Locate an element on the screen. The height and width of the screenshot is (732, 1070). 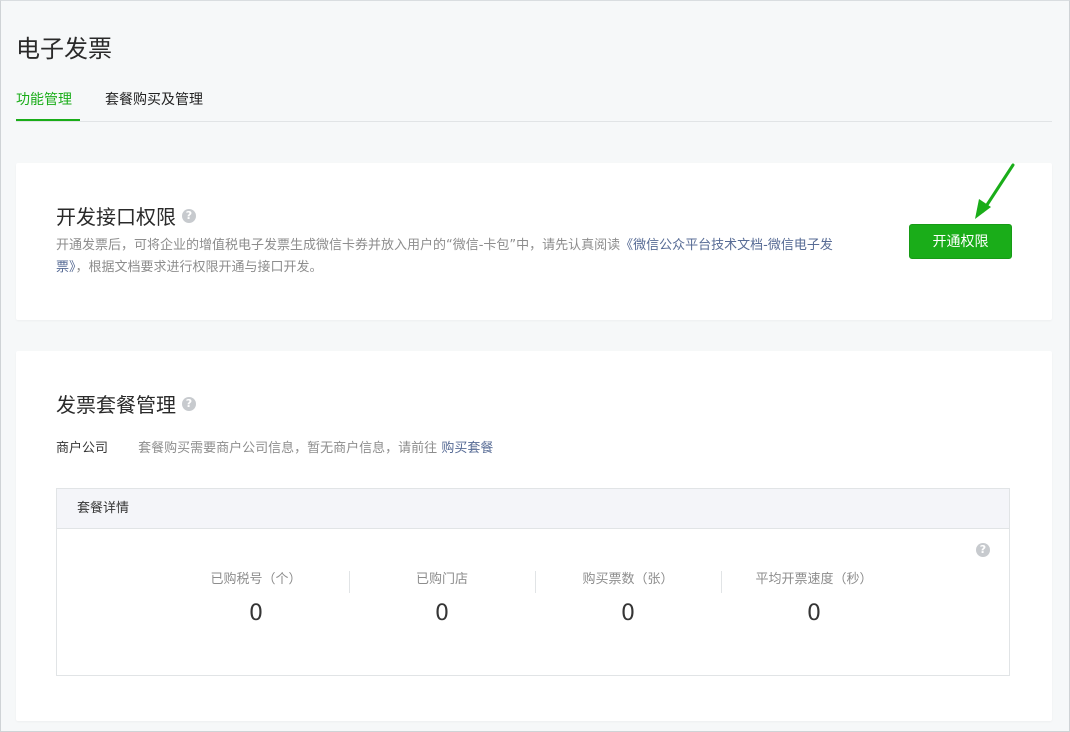
stat-purchased-stores: 已购门店 0 is located at coordinates (442, 598).